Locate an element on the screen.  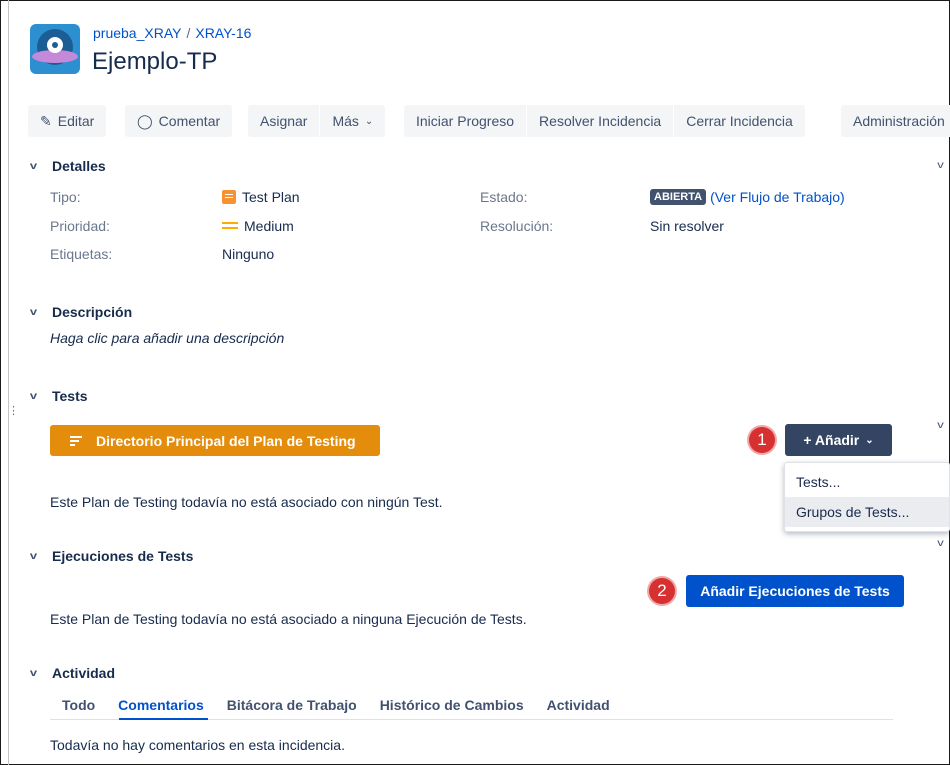
add-tests-button: + Añadir ⌄ is located at coordinates (838, 440).